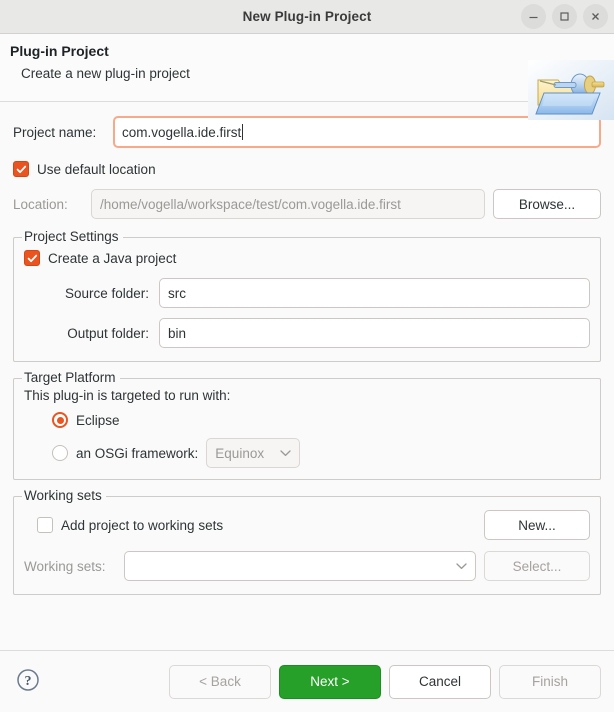 The height and width of the screenshot is (712, 614). What do you see at coordinates (307, 258) in the screenshot?
I see `create-java-project-row: Create a Java project` at bounding box center [307, 258].